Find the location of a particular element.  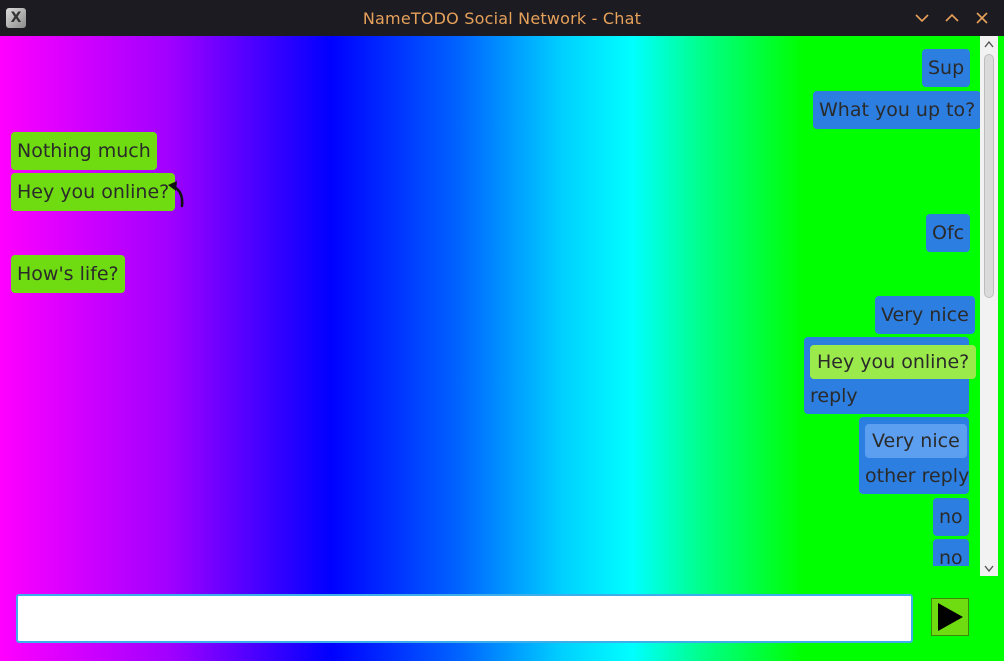

scroll-up-icon is located at coordinates (989, 44).